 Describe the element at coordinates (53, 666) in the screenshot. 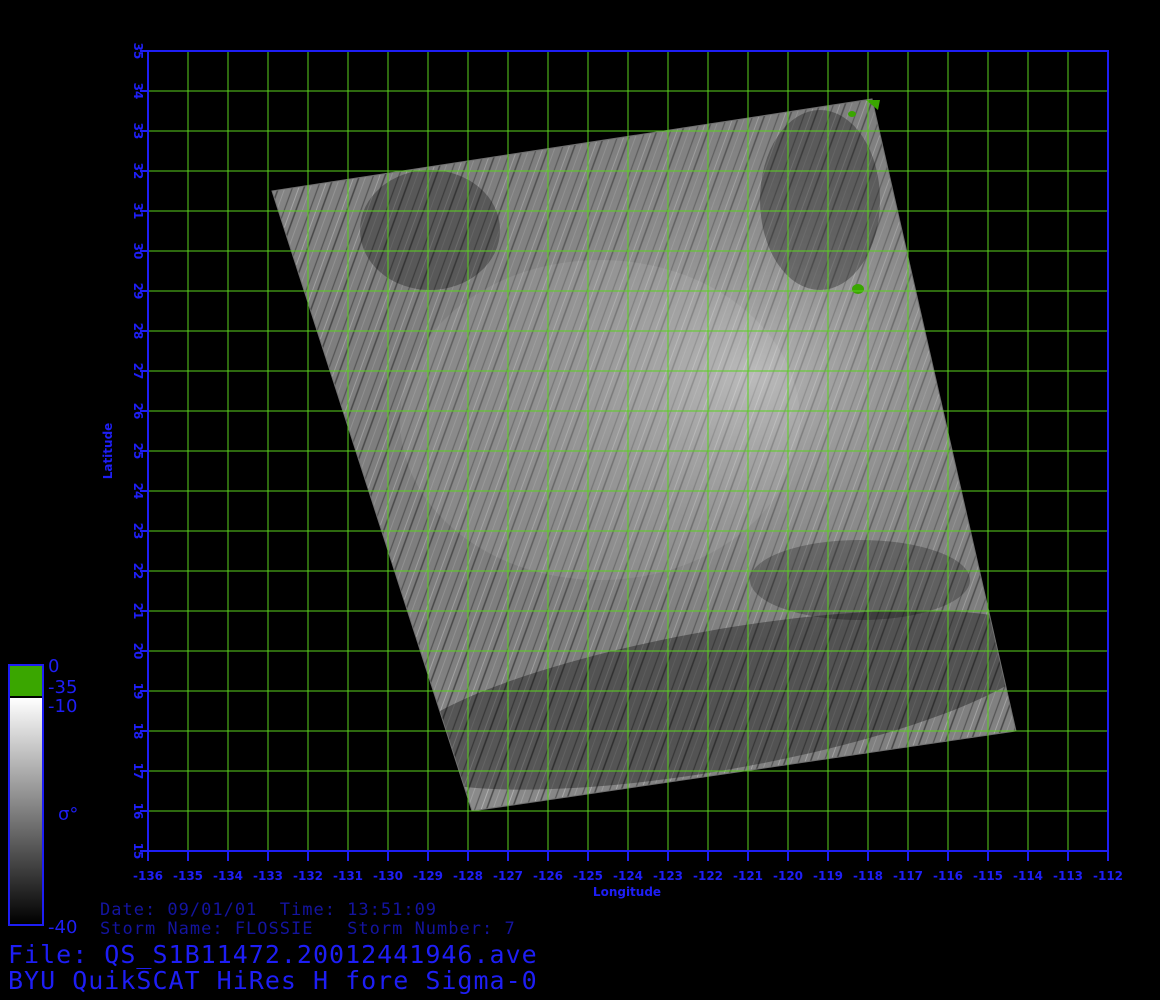

I see `legend-label-max: 0` at that location.